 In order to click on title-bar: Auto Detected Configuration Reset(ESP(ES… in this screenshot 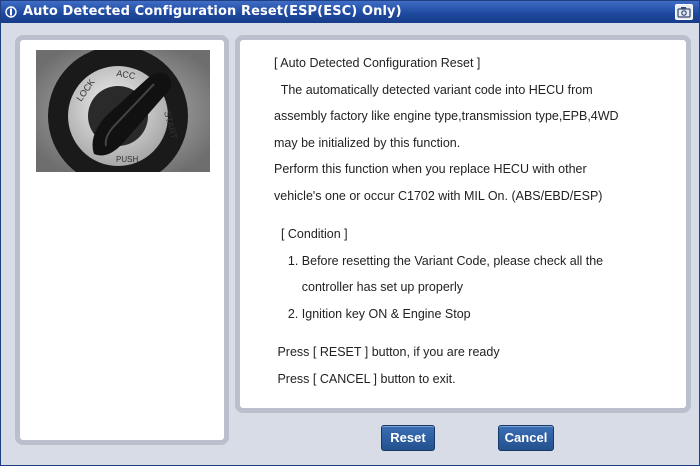, I will do `click(350, 12)`.